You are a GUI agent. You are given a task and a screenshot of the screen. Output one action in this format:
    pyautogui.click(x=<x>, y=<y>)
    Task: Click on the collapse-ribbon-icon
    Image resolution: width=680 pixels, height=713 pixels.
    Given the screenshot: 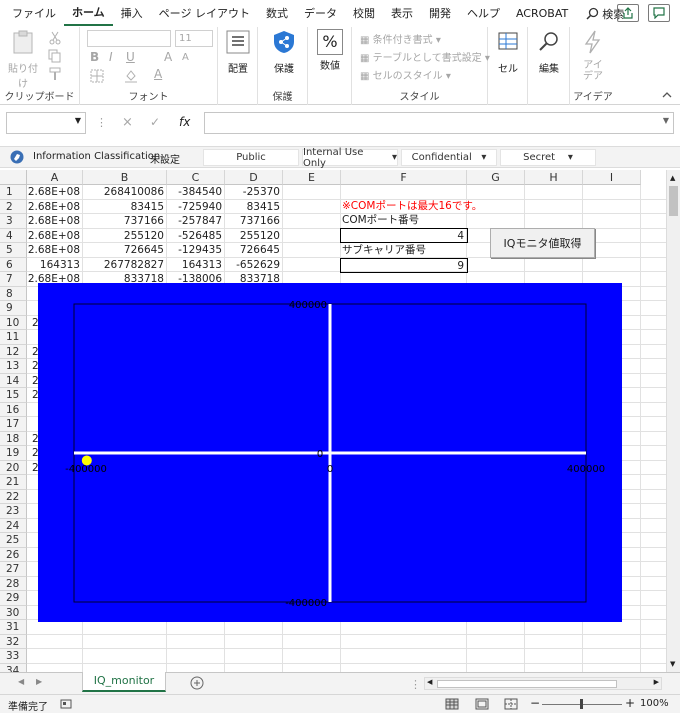 What is the action you would take?
    pyautogui.click(x=667, y=95)
    